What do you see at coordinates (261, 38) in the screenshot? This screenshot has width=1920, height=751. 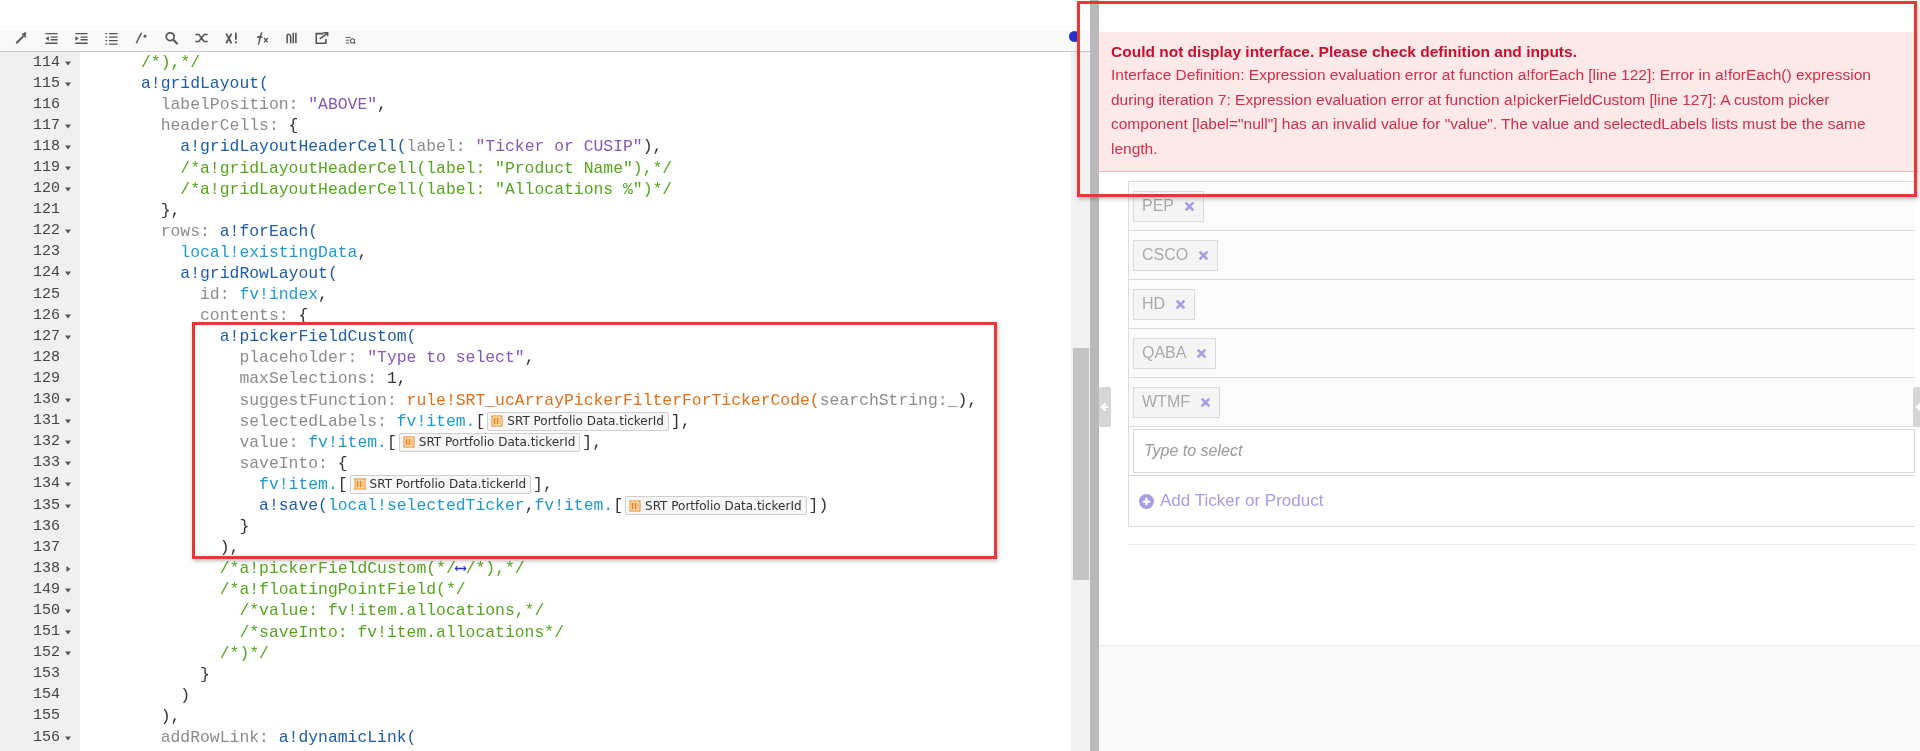 I see `formula-icon` at bounding box center [261, 38].